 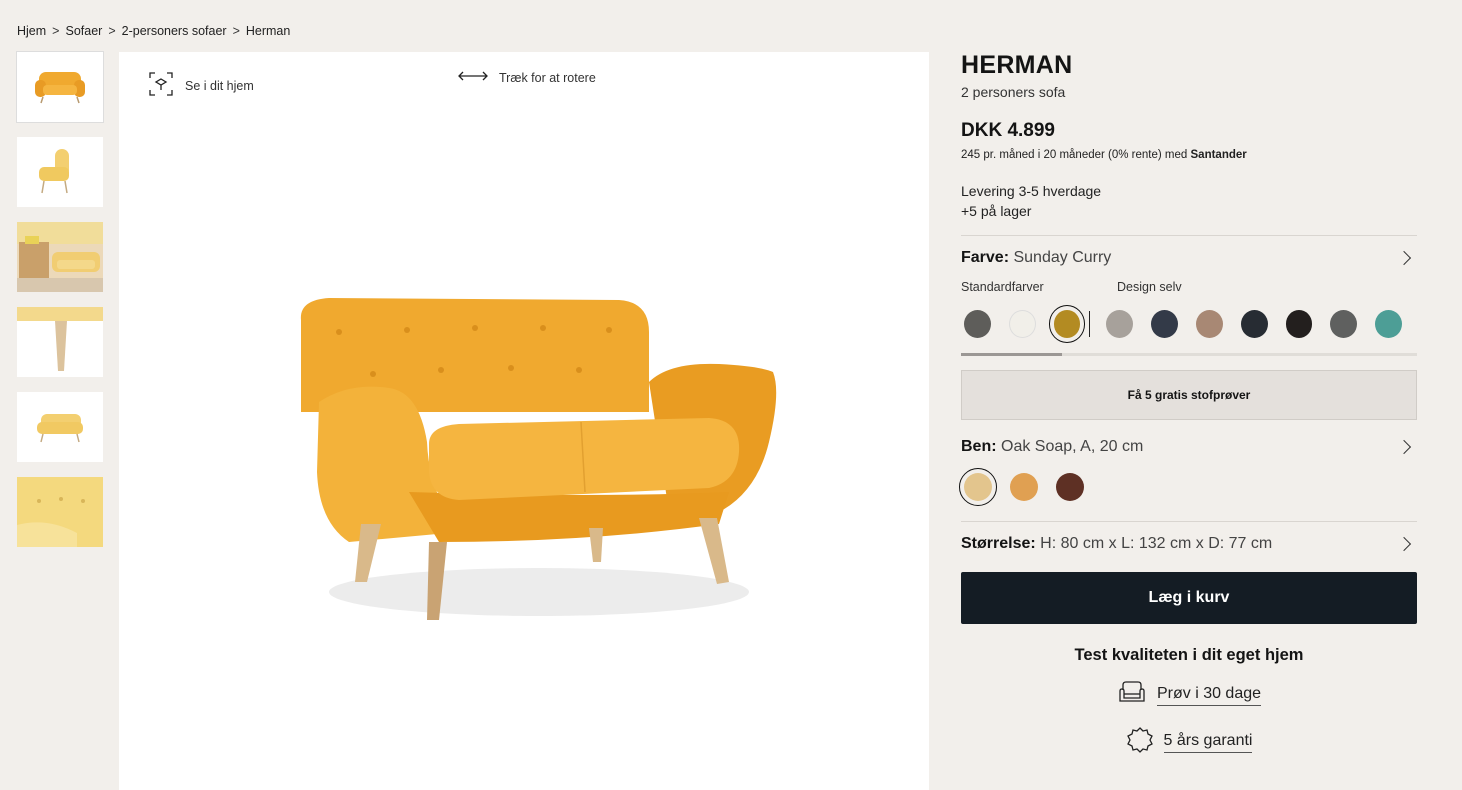 I want to click on add-to-cart-button: Læg i kurv, so click(x=1189, y=597).